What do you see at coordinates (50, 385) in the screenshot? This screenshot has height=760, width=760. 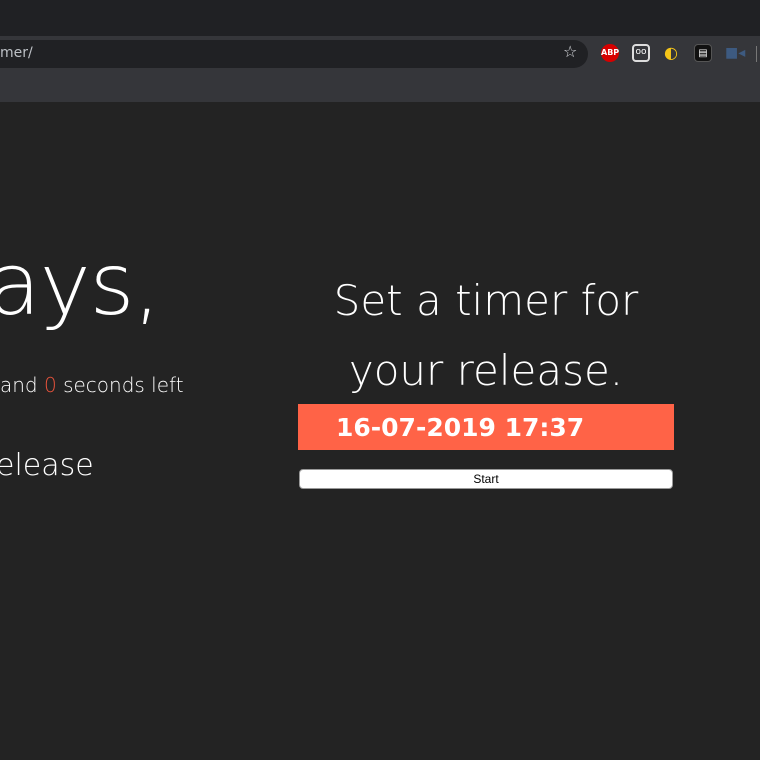 I see `seconds-value: 0` at bounding box center [50, 385].